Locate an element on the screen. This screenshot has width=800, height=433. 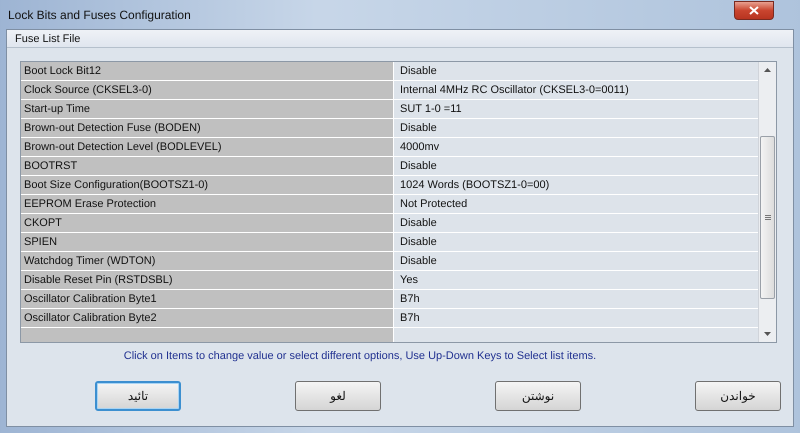
dialog-button: لغو is located at coordinates (338, 396).